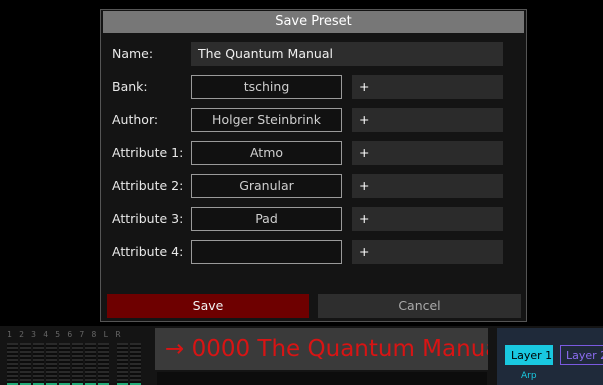 The width and height of the screenshot is (603, 385). Describe the element at coordinates (419, 306) in the screenshot. I see `cancel-button: Cancel` at that location.